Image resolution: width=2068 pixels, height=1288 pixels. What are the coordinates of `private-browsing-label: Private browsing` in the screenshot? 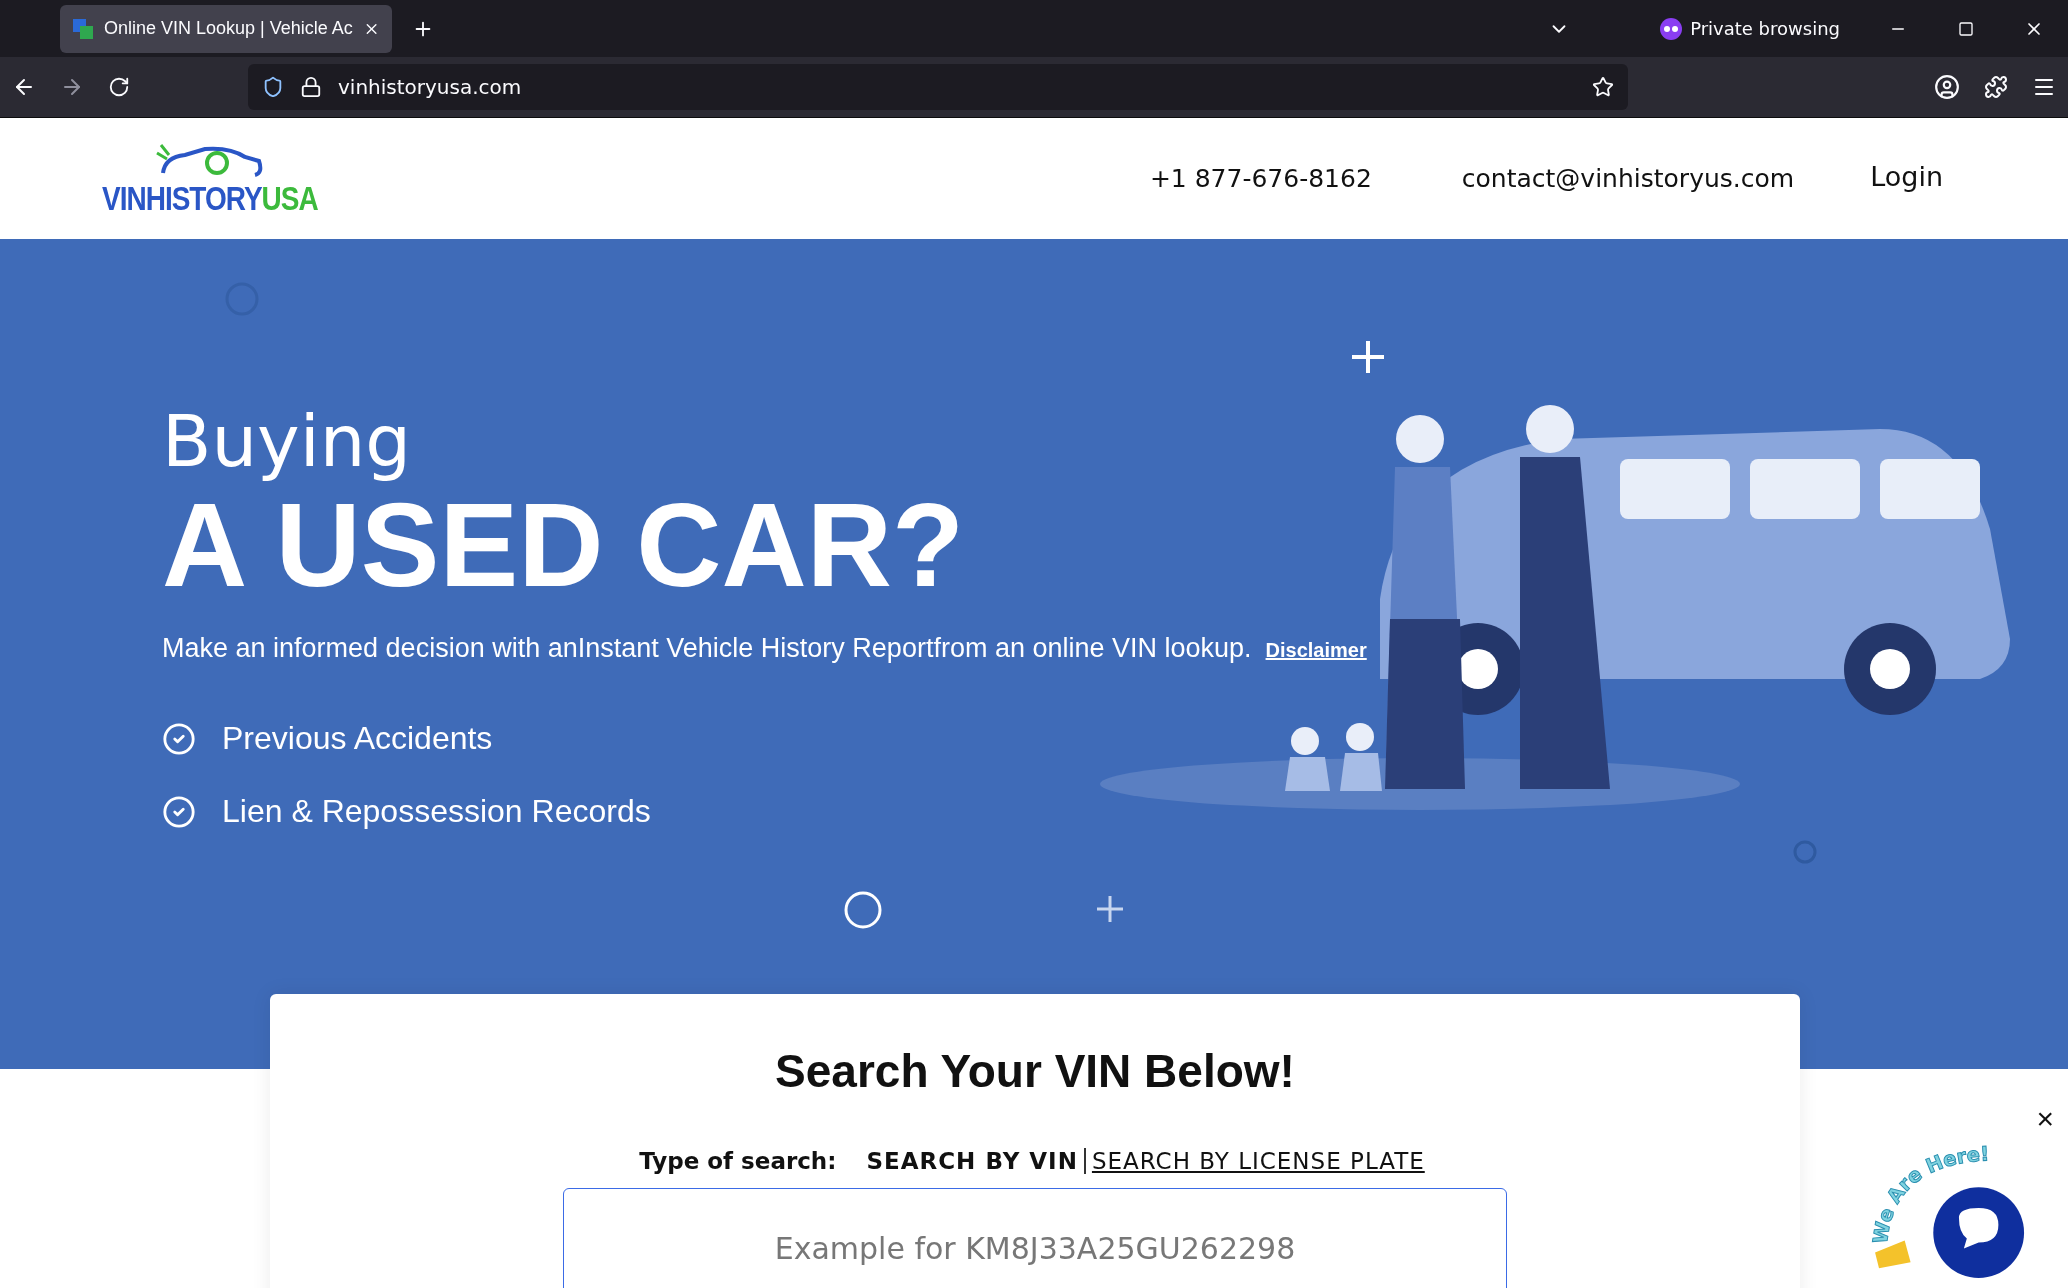 It's located at (1765, 28).